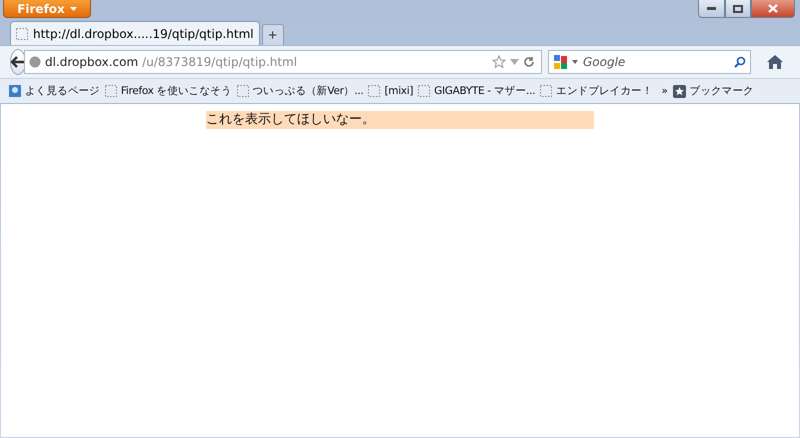 This screenshot has width=800, height=438. I want to click on highlighted-message: これを表示してほしいなー。, so click(400, 120).